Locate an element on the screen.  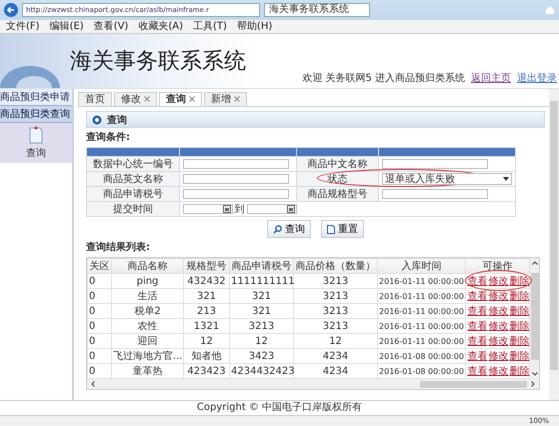
tab: 查询 is located at coordinates (180, 99).